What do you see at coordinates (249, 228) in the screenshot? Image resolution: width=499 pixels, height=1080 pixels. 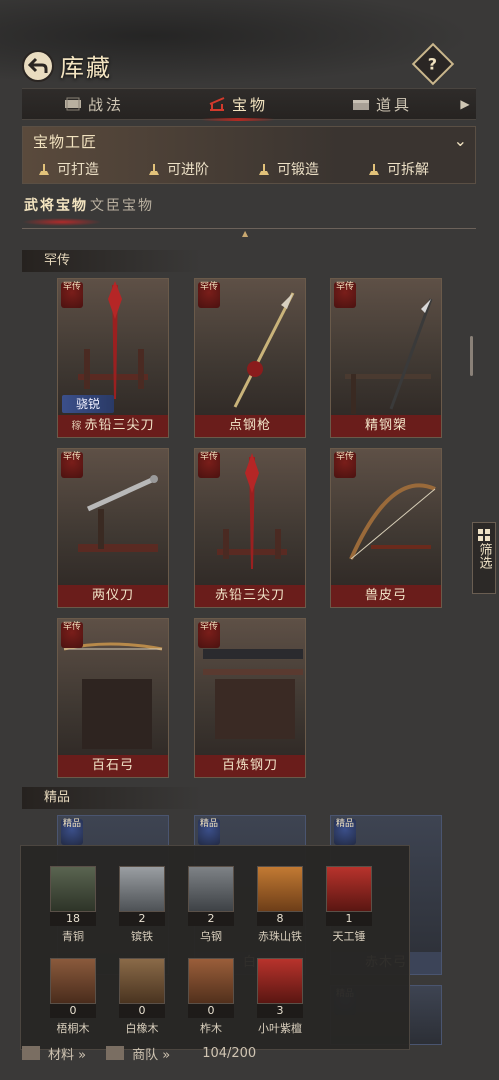 I see `divider` at bounding box center [249, 228].